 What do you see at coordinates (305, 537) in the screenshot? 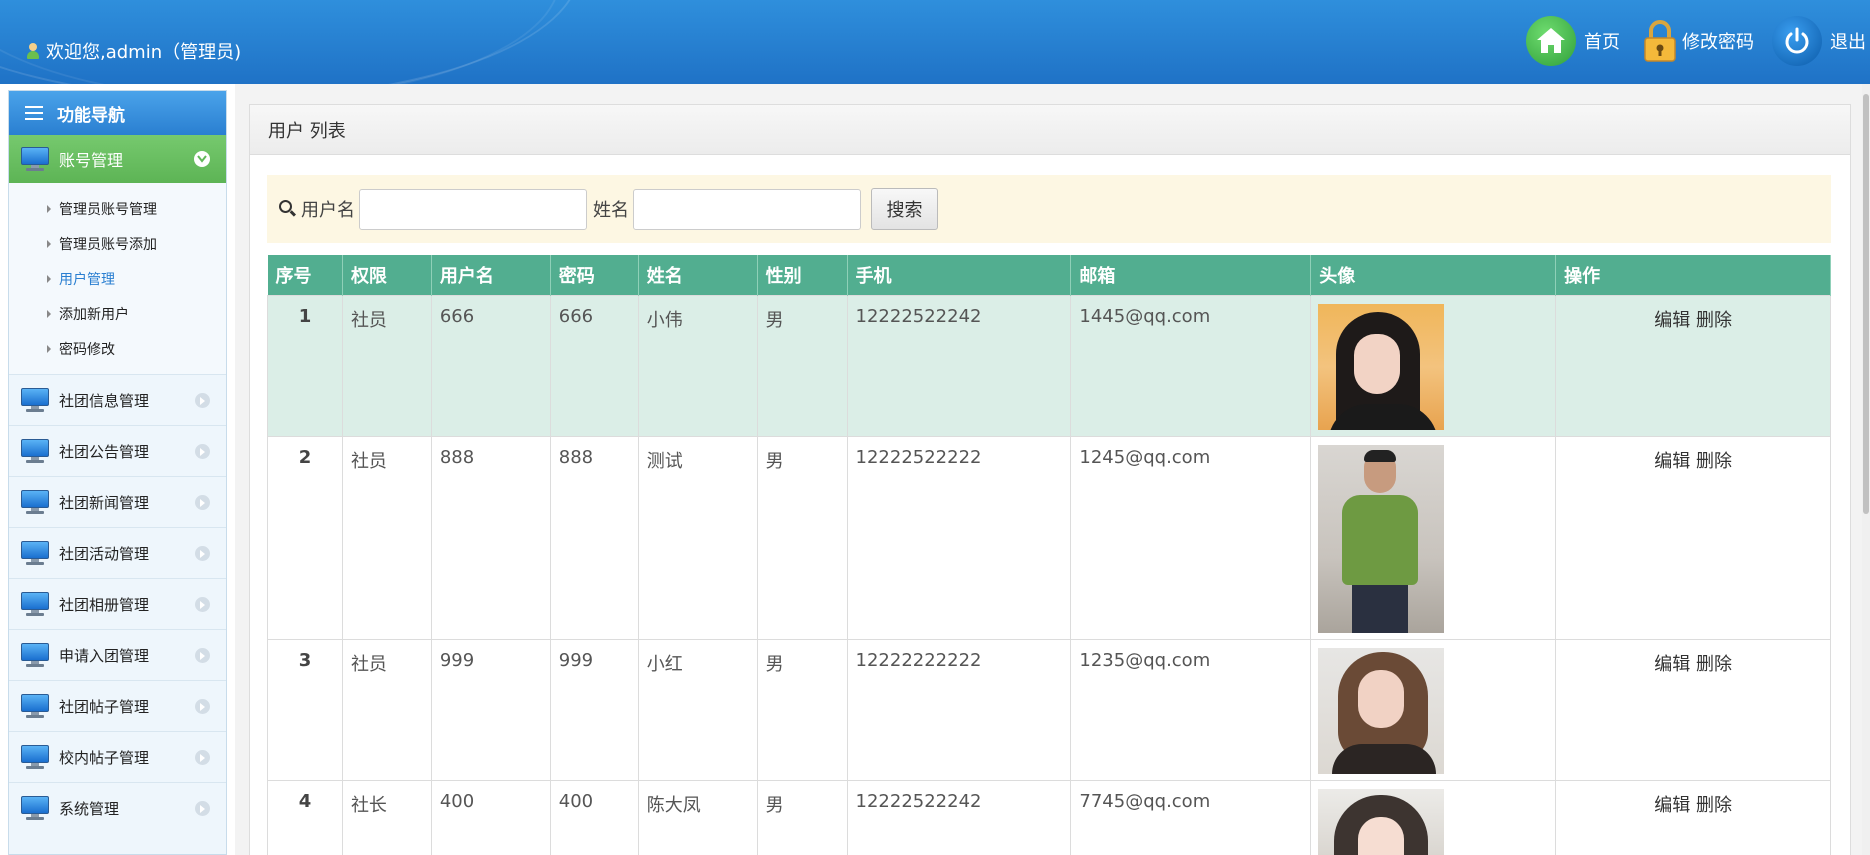
I see `cell-seq: 2` at bounding box center [305, 537].